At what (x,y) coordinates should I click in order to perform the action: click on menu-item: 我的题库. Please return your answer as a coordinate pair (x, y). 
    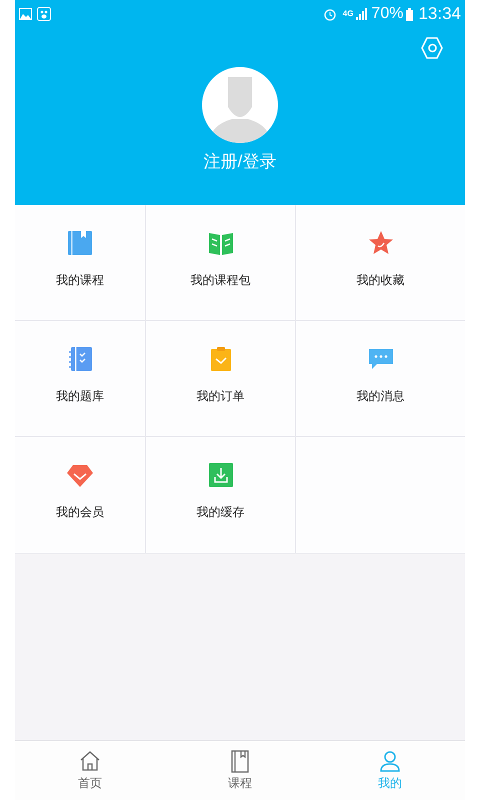
    Looking at the image, I should click on (80, 379).